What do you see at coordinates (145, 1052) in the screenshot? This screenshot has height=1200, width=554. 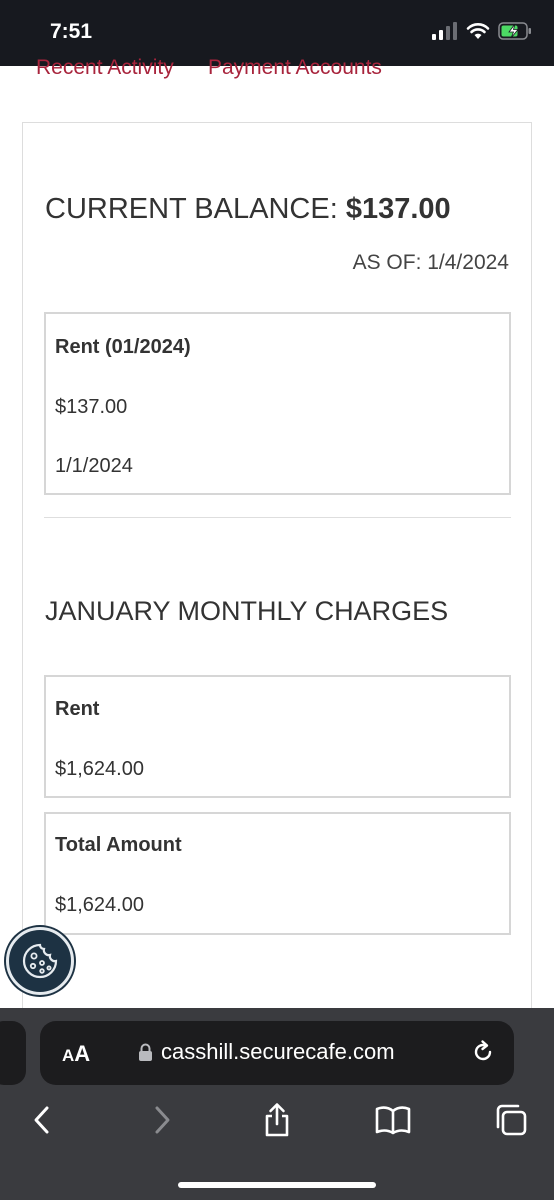 I see `lock-icon` at bounding box center [145, 1052].